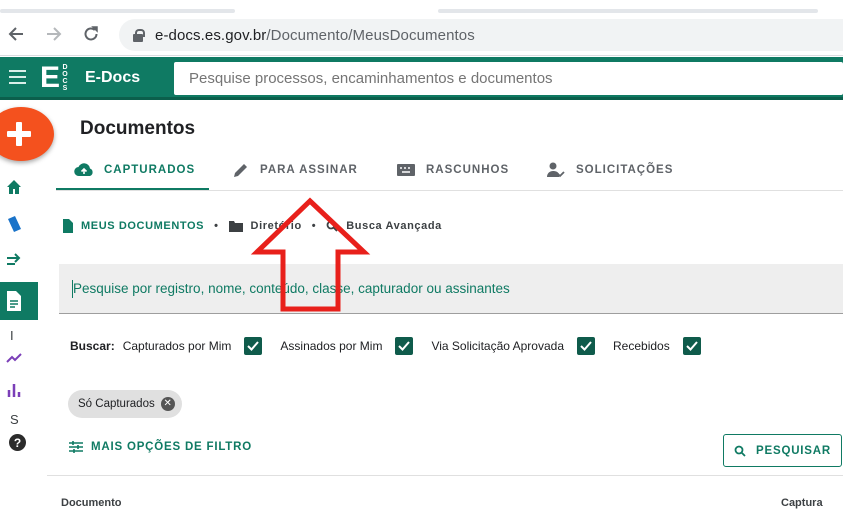 The image size is (843, 509). Describe the element at coordinates (139, 35) in the screenshot. I see `lock-icon` at that location.